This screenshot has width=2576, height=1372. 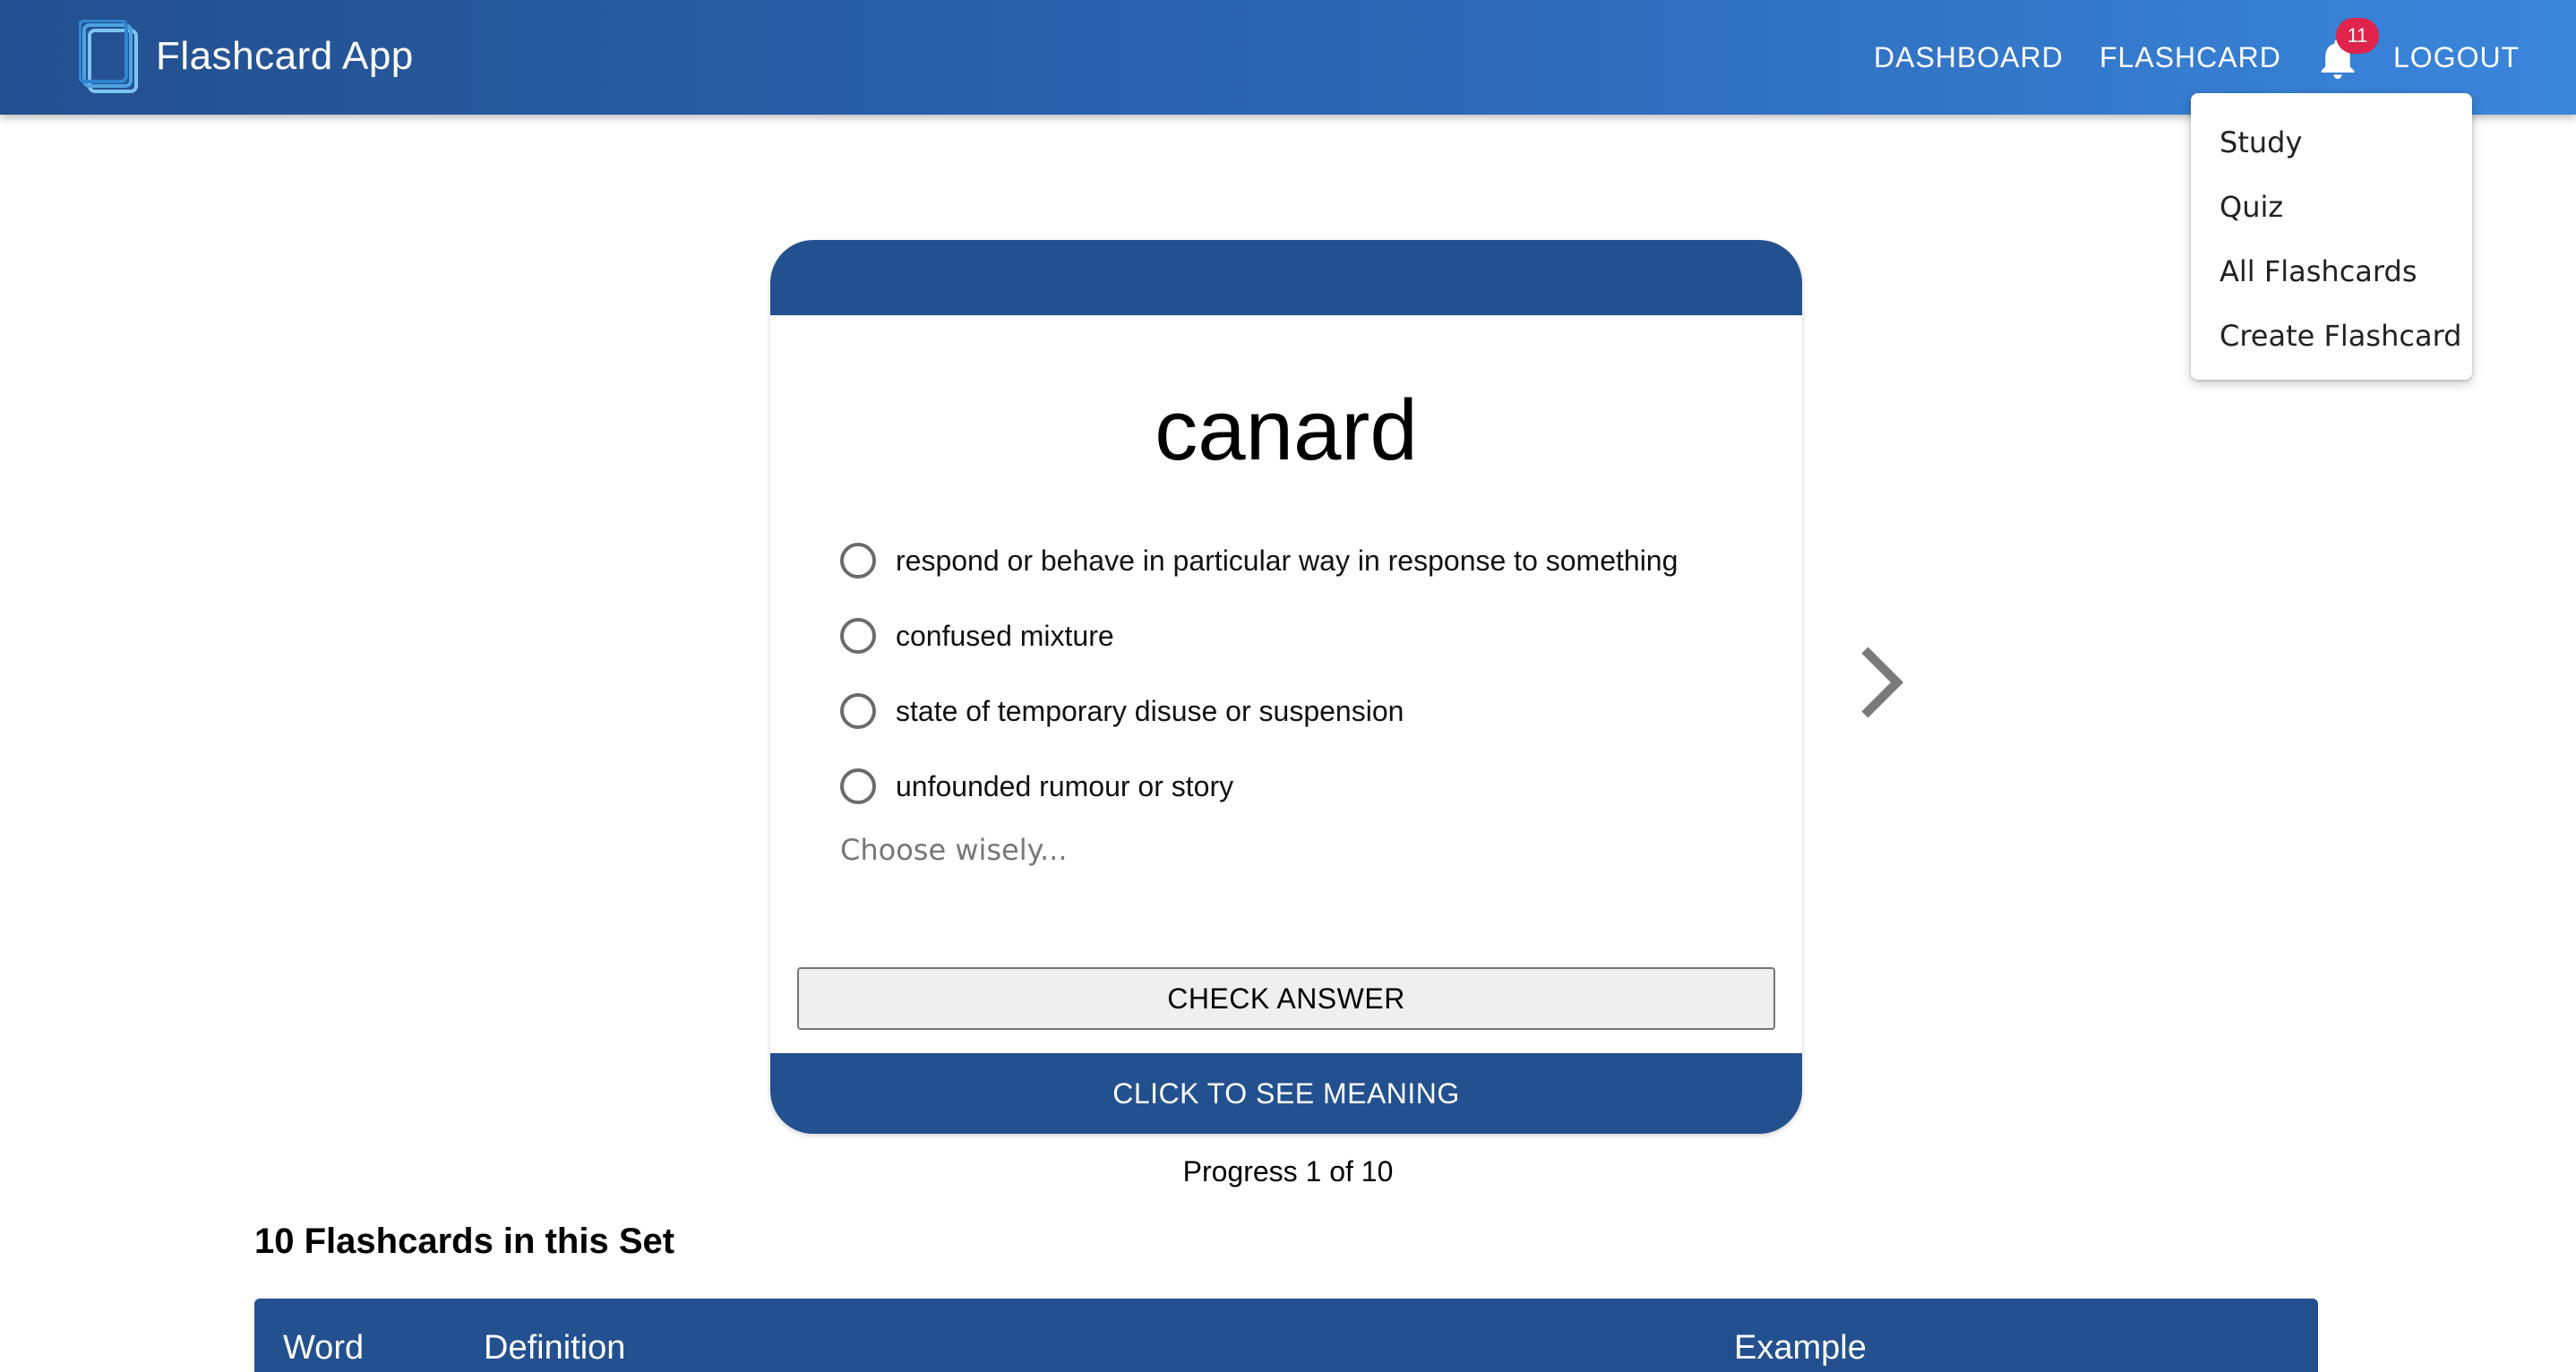 What do you see at coordinates (2331, 274) in the screenshot?
I see `menu-item-all-flashcards: All Flashcards` at bounding box center [2331, 274].